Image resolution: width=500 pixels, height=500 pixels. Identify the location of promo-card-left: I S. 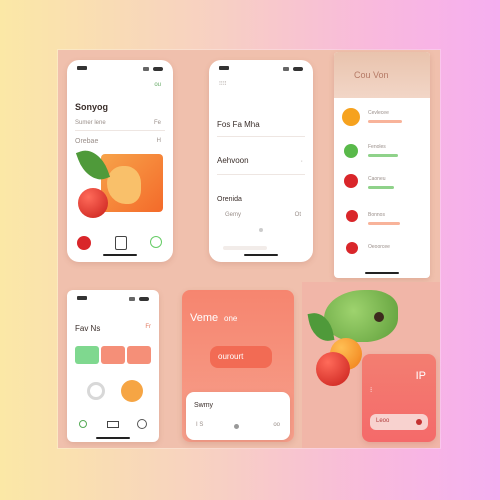
(200, 425).